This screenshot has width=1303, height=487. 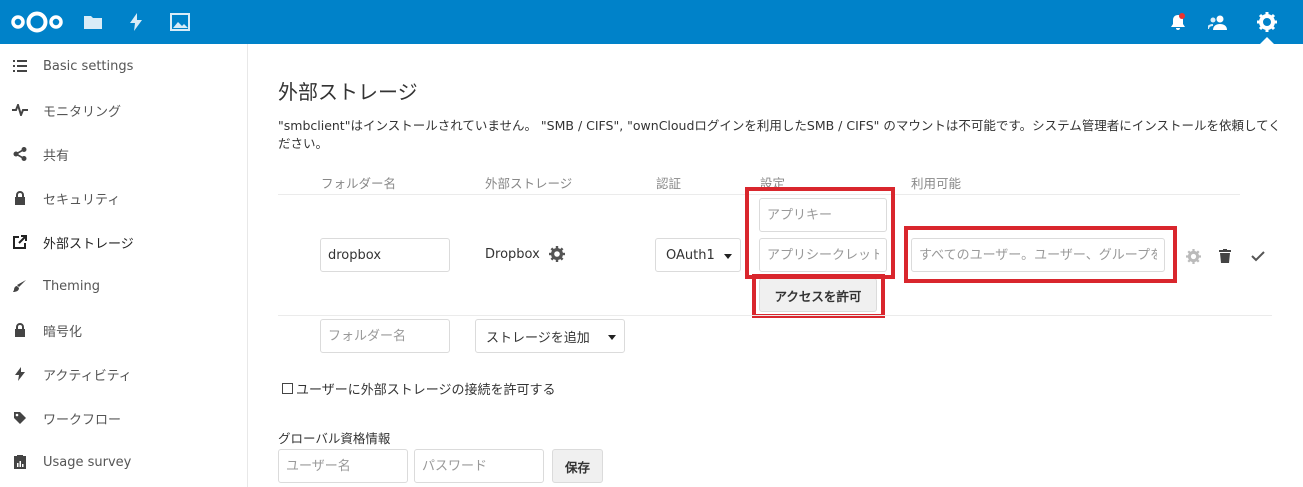 What do you see at coordinates (1040, 254) in the screenshot?
I see `highlight-available-field` at bounding box center [1040, 254].